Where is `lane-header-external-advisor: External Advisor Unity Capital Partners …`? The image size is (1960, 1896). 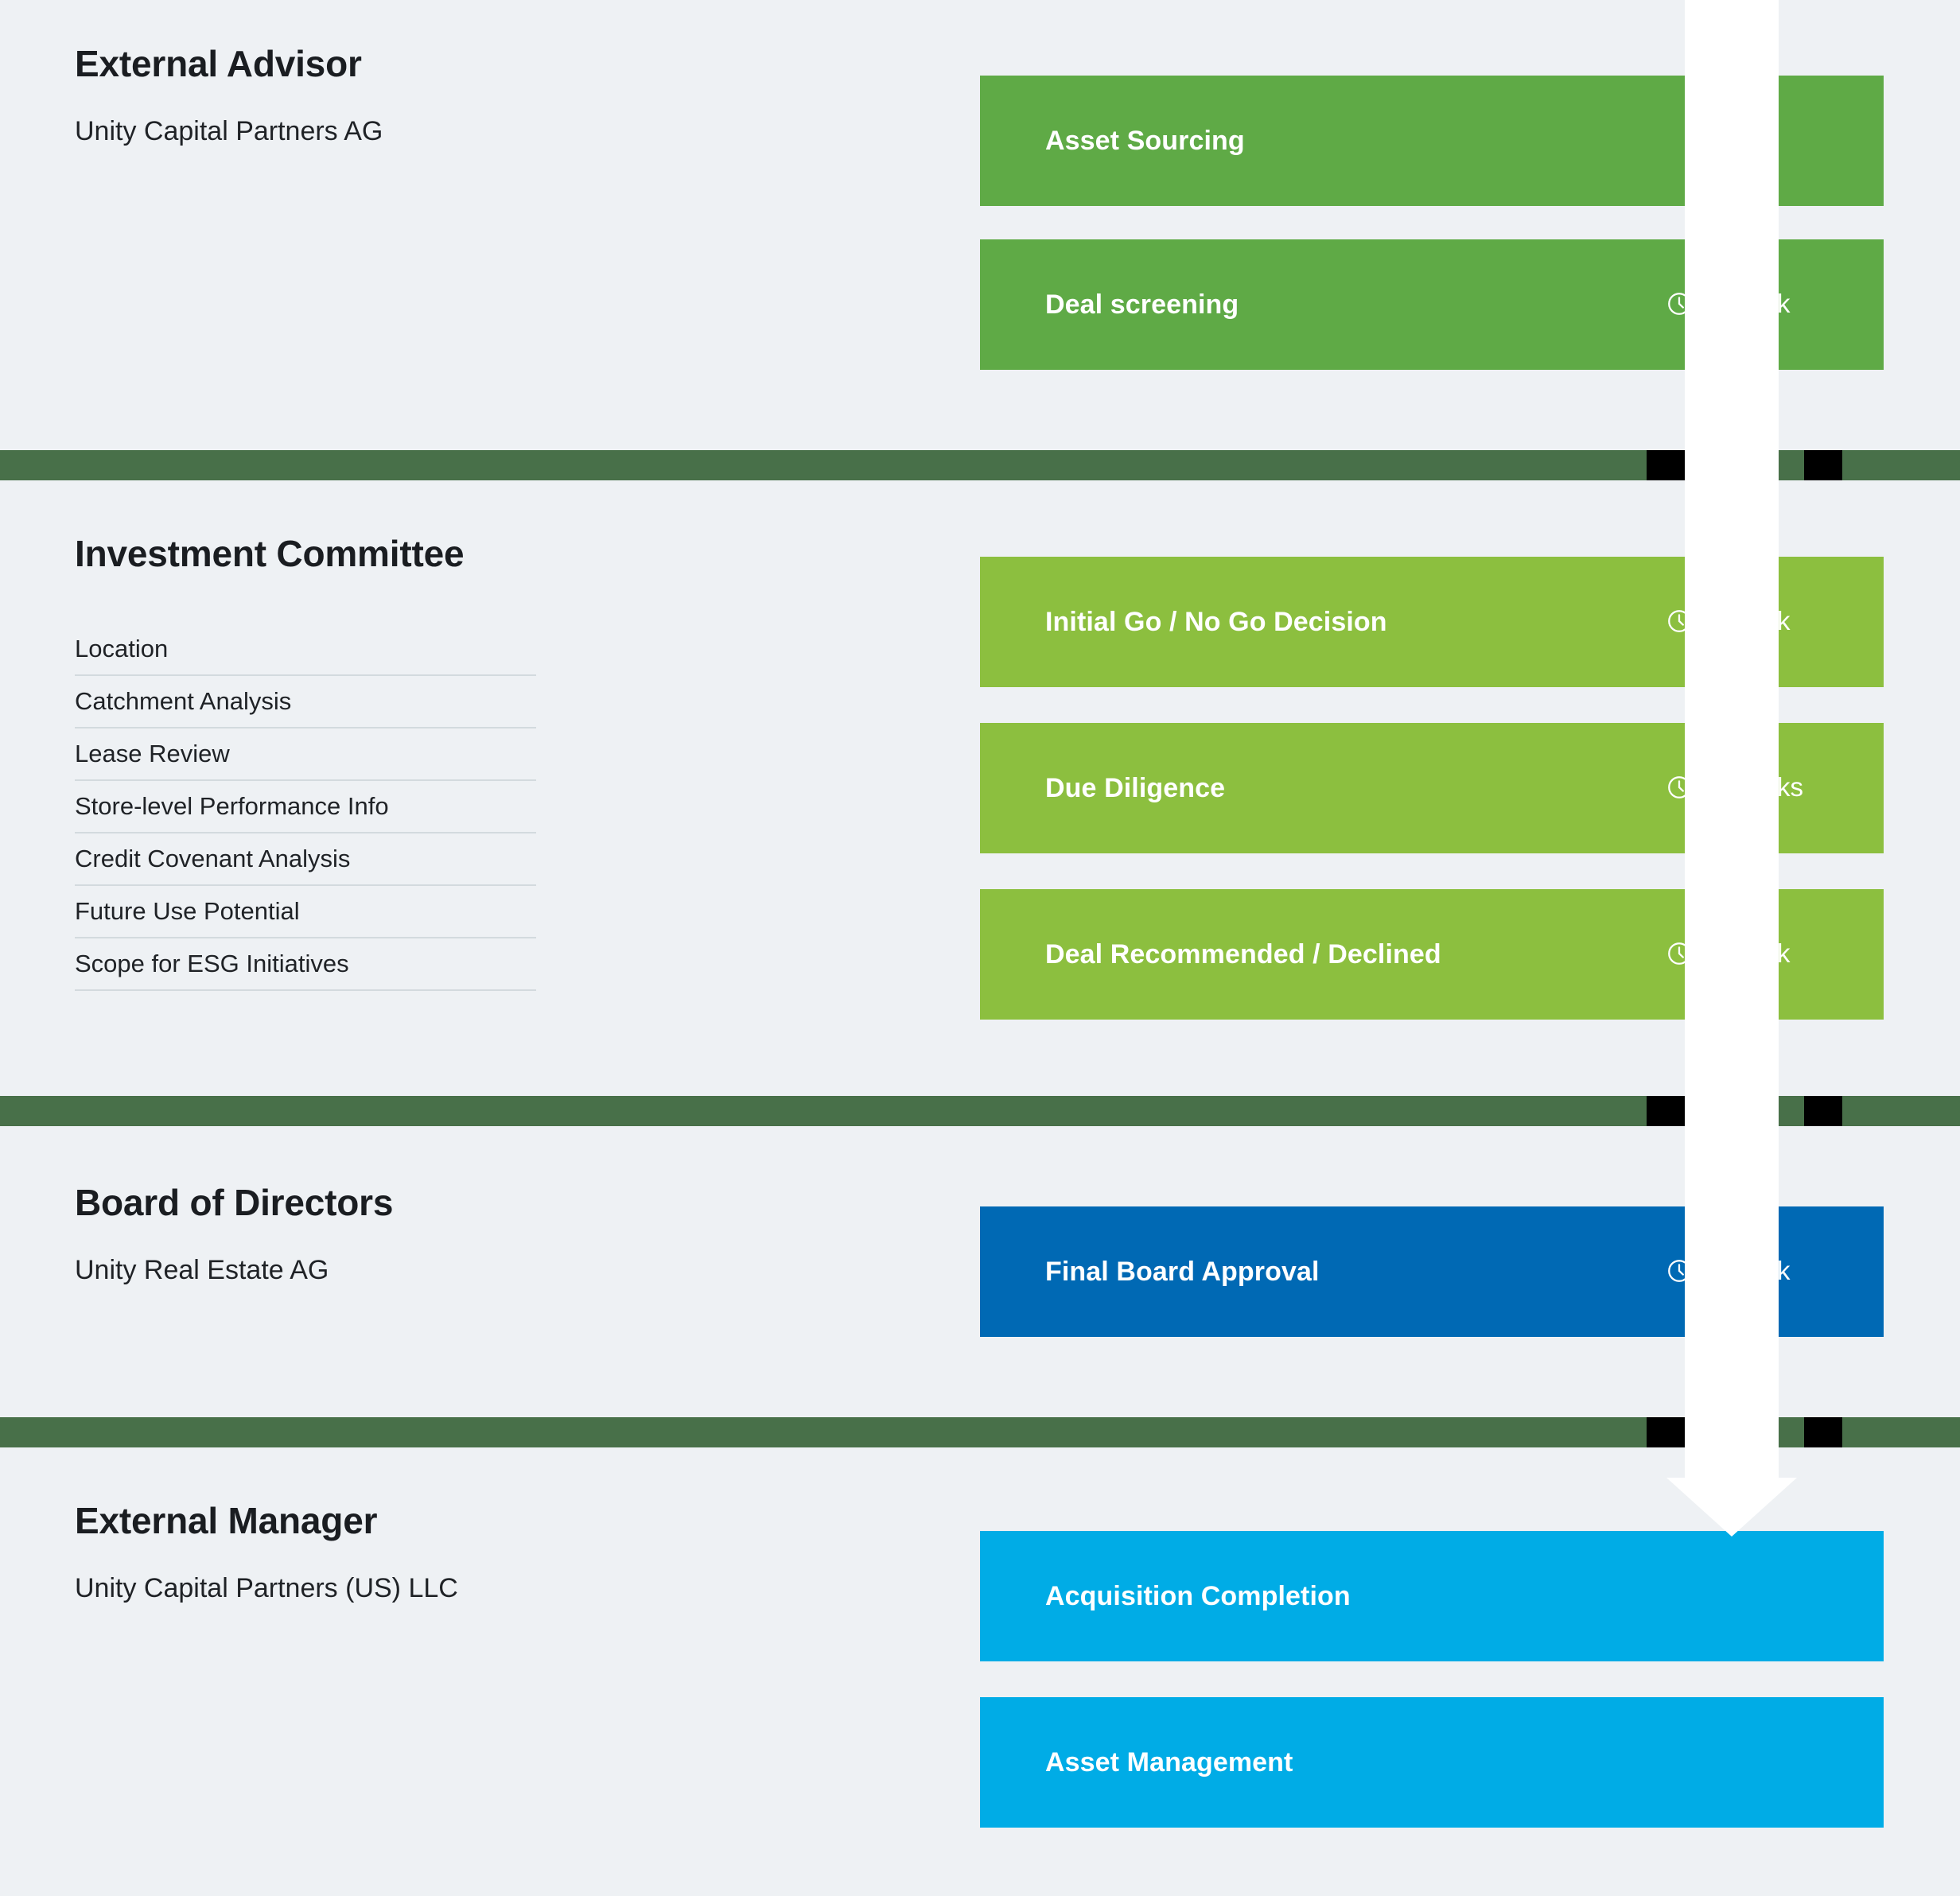 lane-header-external-advisor: External Advisor Unity Capital Partners … is located at coordinates (229, 96).